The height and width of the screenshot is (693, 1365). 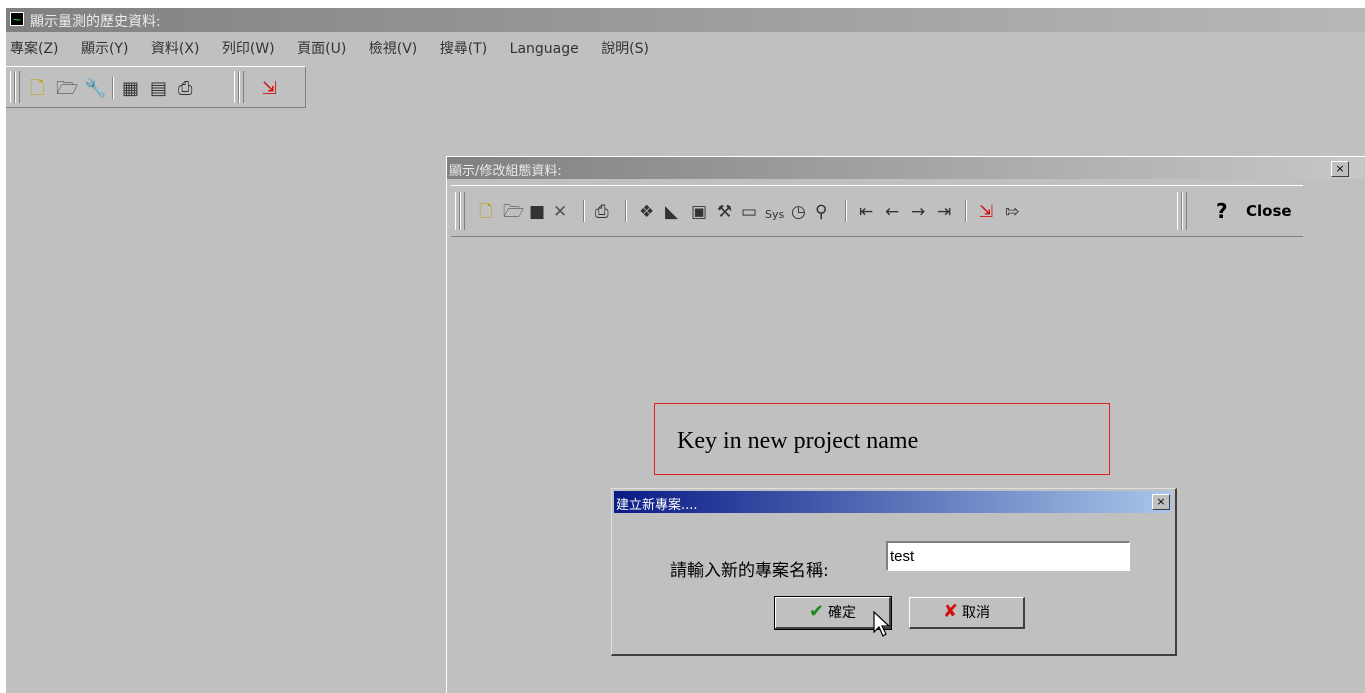 I want to click on monitor-icon: ▭, so click(x=749, y=212).